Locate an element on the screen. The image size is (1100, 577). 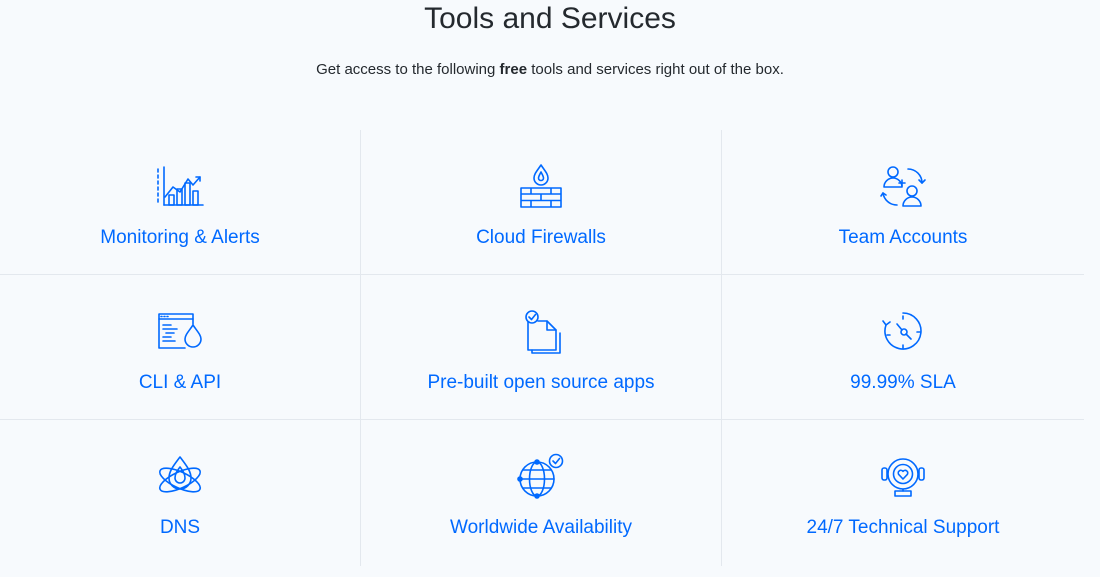
subtitle-text-after: tools and services right out of the box. is located at coordinates (655, 69).